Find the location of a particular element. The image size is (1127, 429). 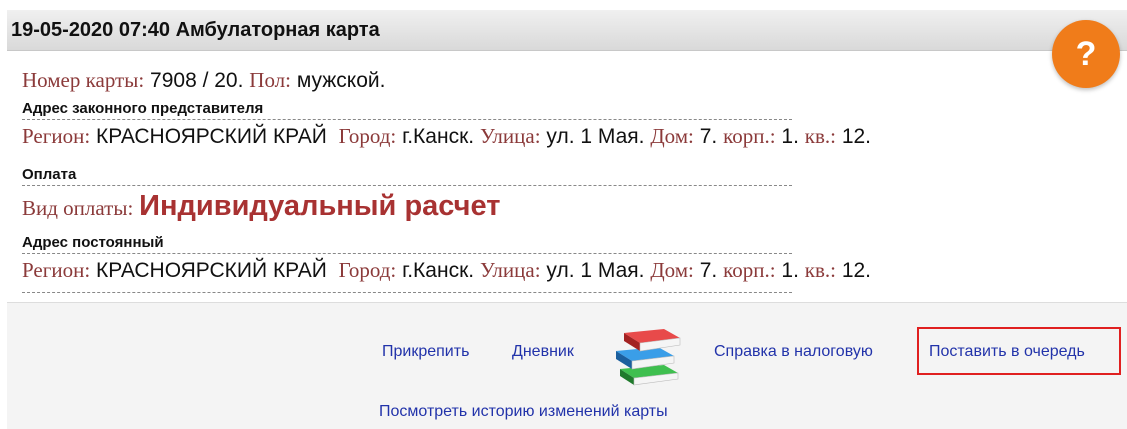

card-number-value: 7908 / 20. is located at coordinates (197, 80).